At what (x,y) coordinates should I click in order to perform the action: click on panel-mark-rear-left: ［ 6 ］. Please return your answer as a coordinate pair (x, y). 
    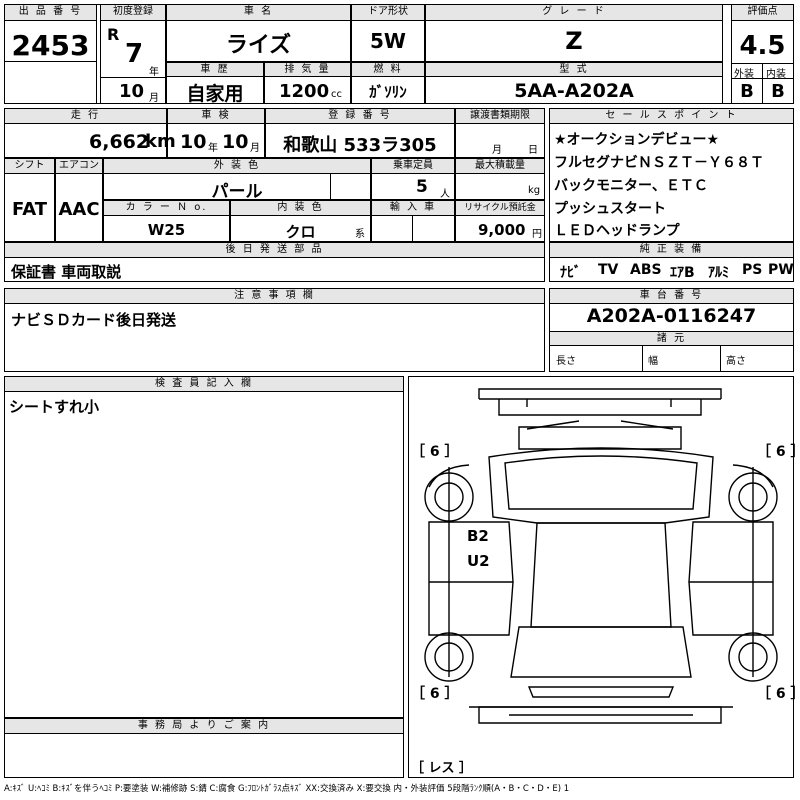
    Looking at the image, I should click on (435, 694).